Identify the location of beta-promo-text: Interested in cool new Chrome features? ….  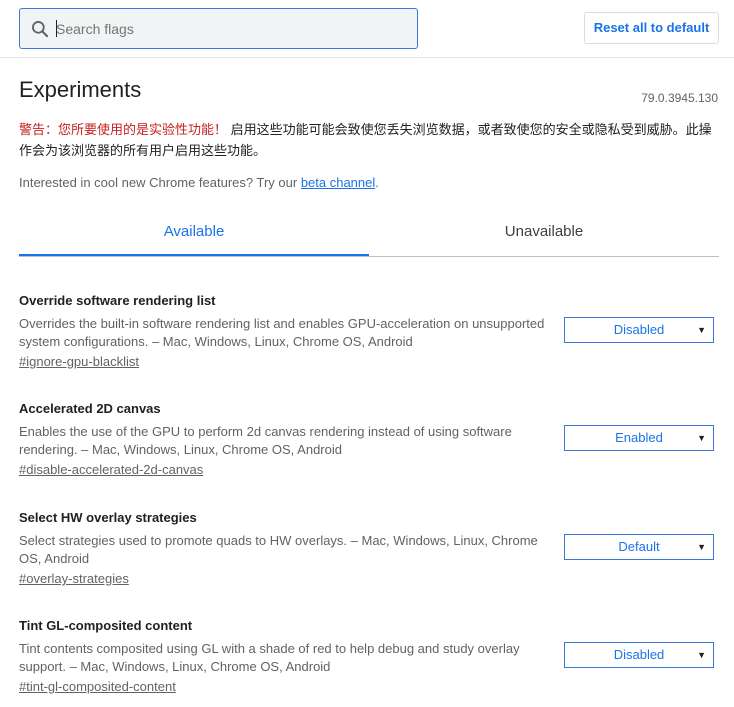
(160, 182).